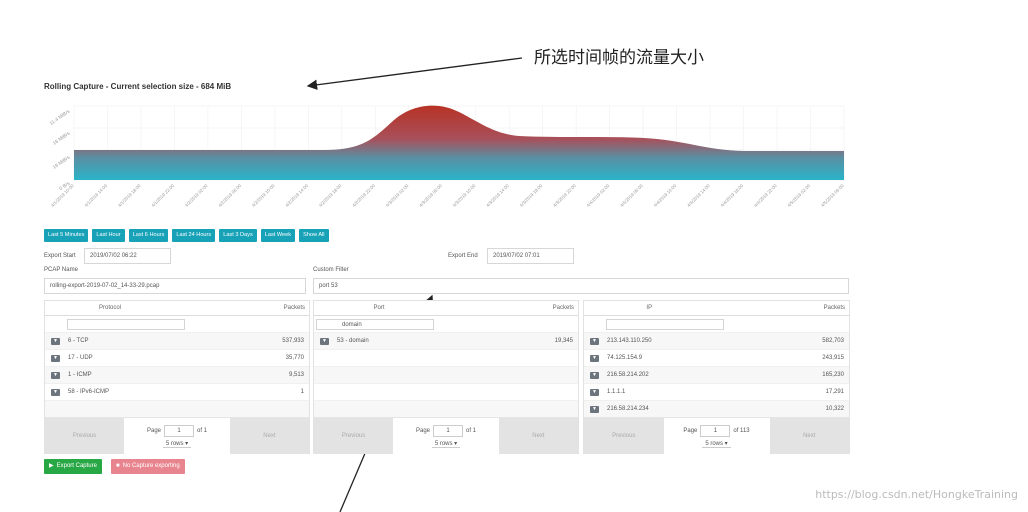  Describe the element at coordinates (278, 235) in the screenshot. I see `last-week-button: Last Week` at that location.